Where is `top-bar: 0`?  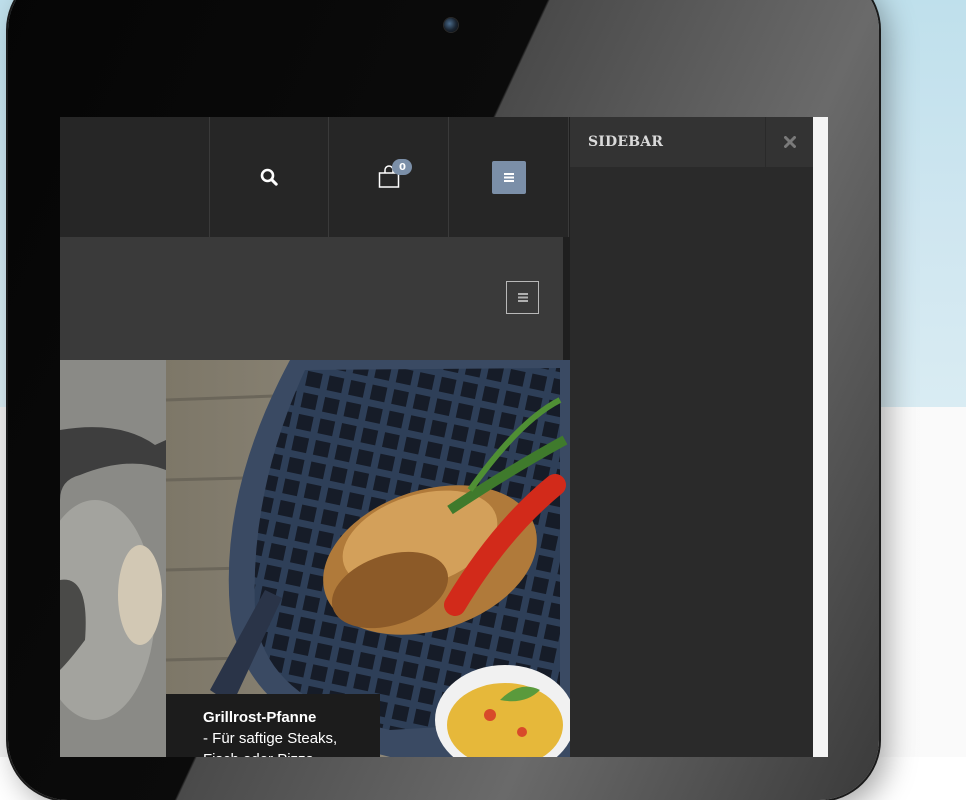
top-bar: 0 is located at coordinates (314, 177).